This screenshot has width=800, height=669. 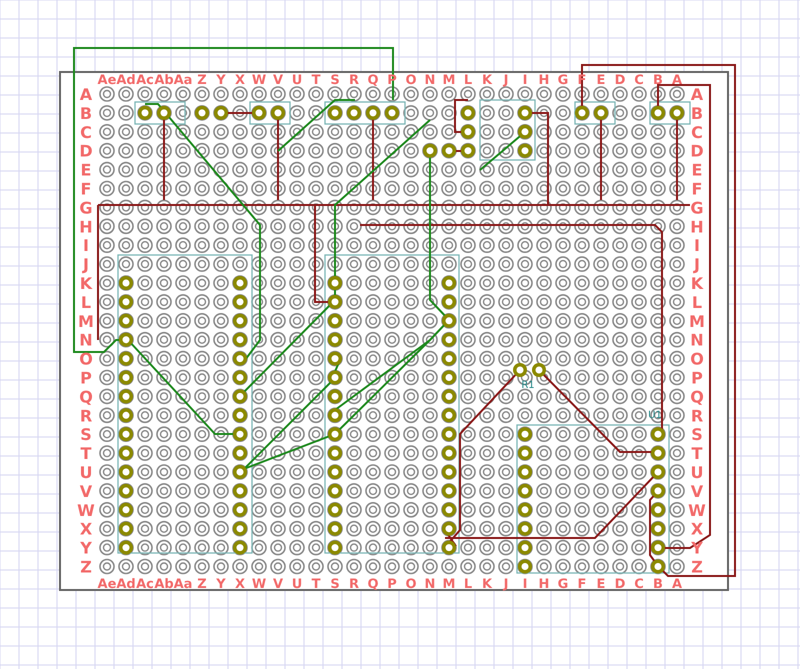 I want to click on column-label: P, so click(x=392, y=584).